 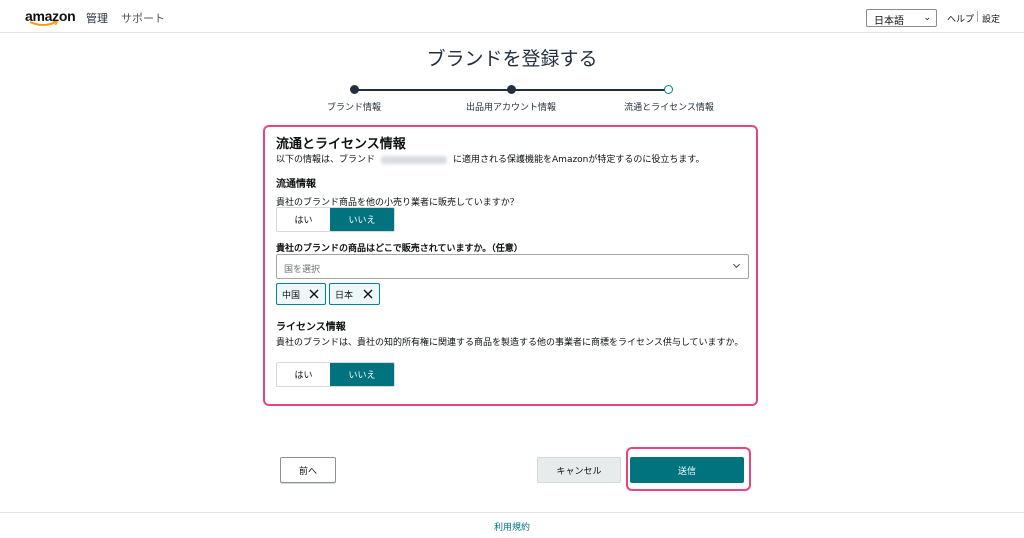 I want to click on license-no-option: いいえ, so click(x=362, y=374).